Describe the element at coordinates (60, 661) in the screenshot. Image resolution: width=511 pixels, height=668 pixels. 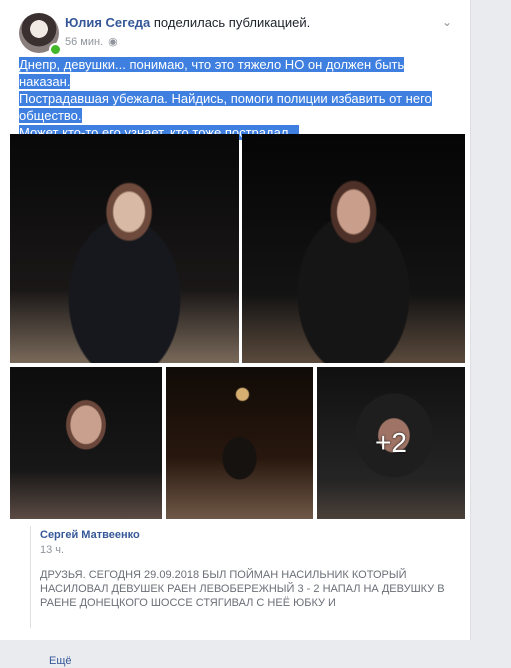
I see `see-more-link: Ещё` at that location.